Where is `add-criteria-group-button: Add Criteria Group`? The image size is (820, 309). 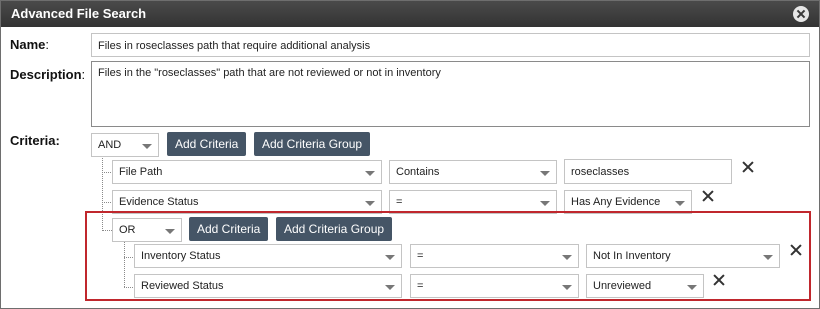
add-criteria-group-button: Add Criteria Group is located at coordinates (312, 144).